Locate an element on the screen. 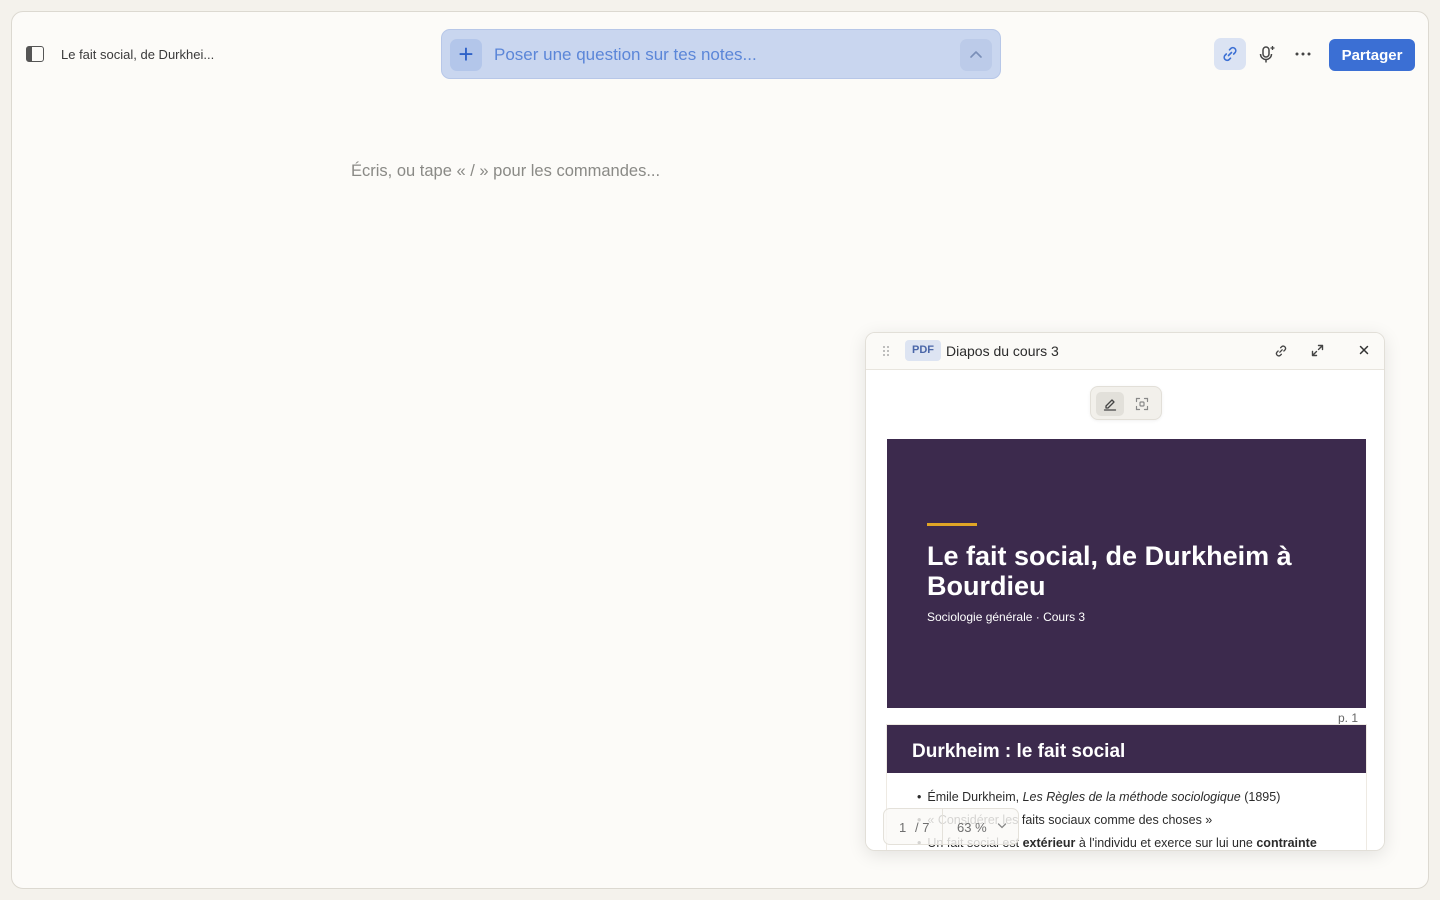 Image resolution: width=1440 pixels, height=900 pixels. expand-icon is located at coordinates (1317, 350).